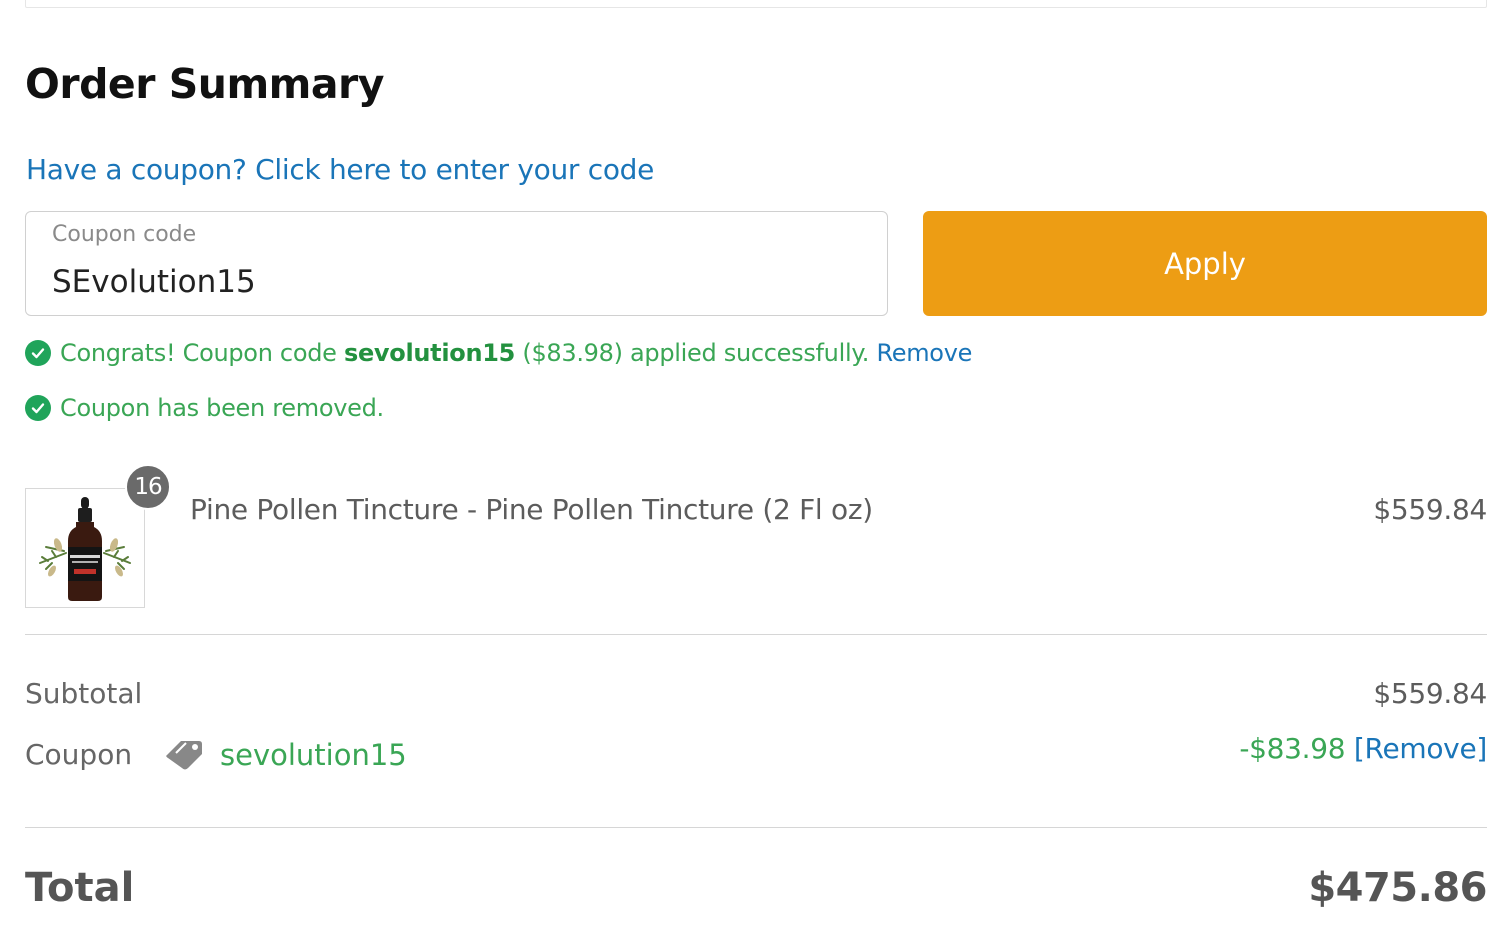  I want to click on coupon-code-input, so click(452, 282).